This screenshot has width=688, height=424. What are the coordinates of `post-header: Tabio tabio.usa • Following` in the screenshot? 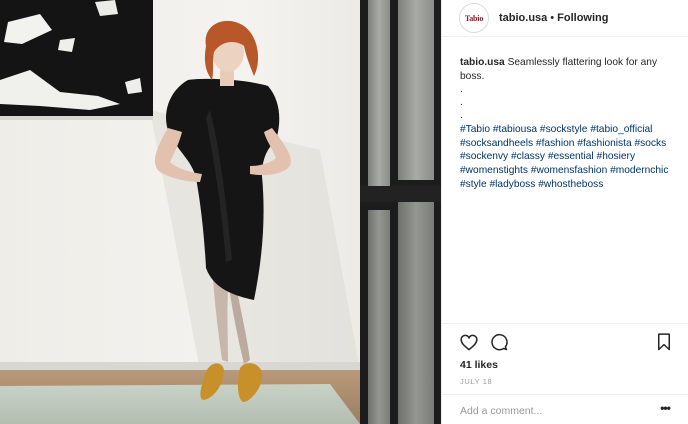 It's located at (565, 18).